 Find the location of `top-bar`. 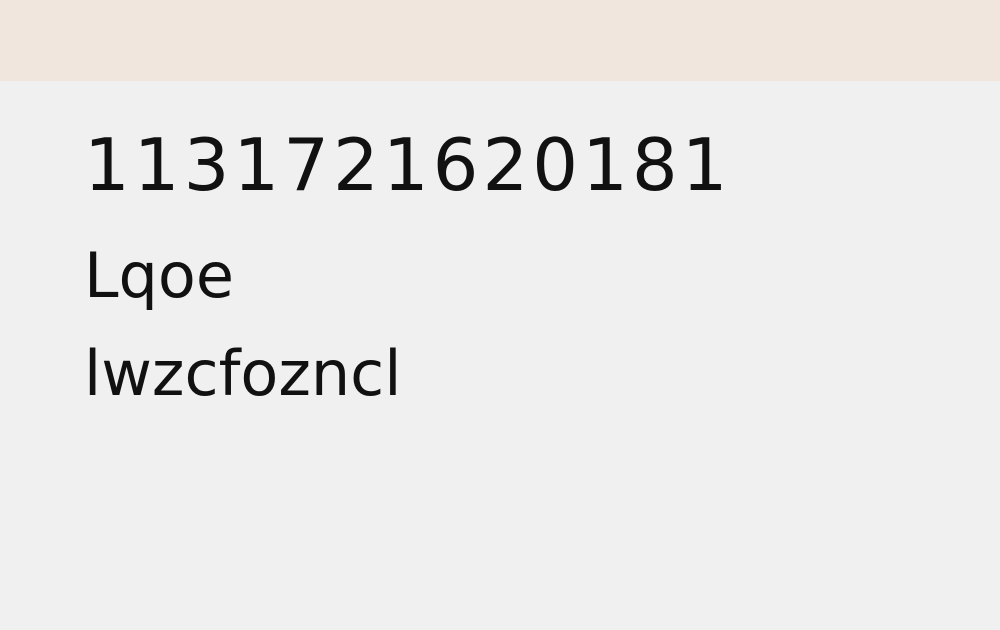

top-bar is located at coordinates (500, 40).